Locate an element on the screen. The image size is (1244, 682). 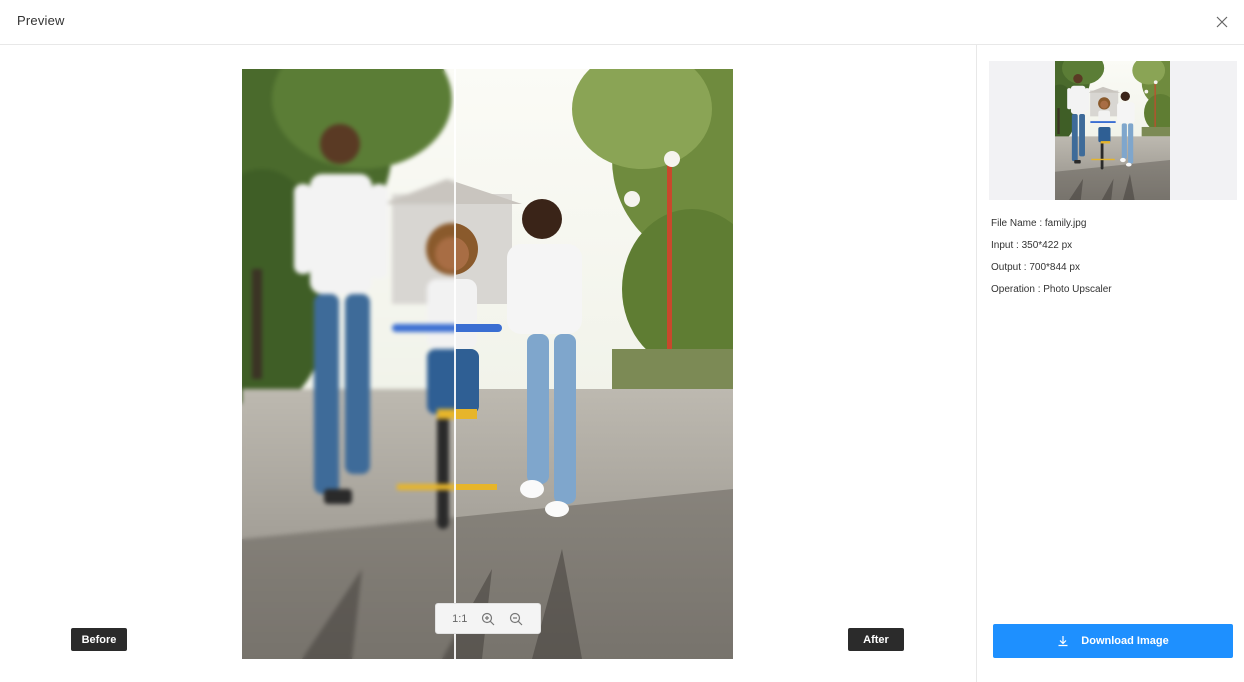
result-thumbnail is located at coordinates (1112, 130).